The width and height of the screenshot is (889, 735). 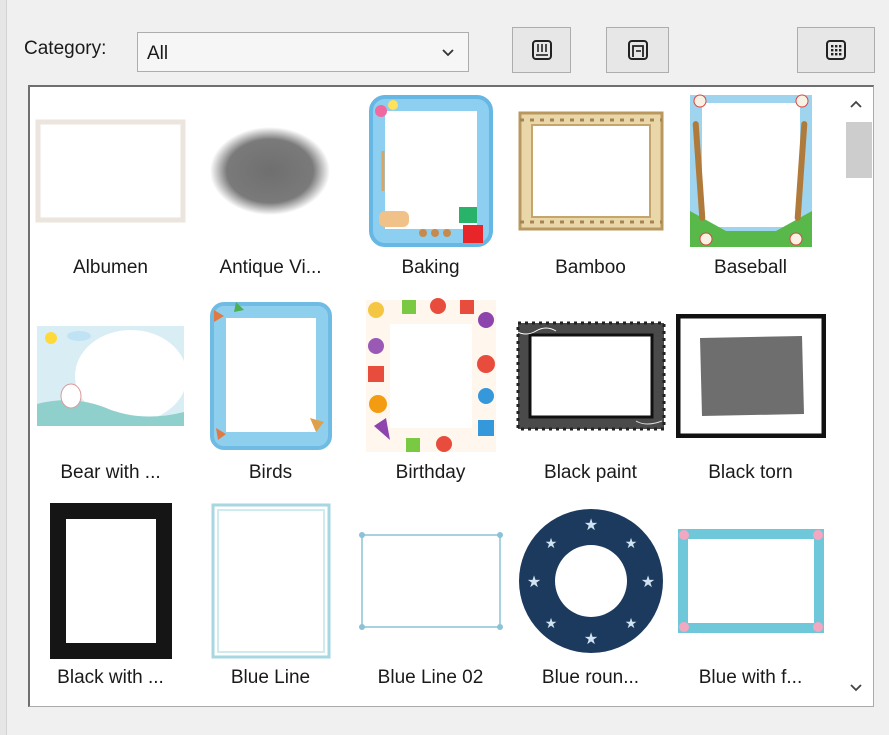 I want to click on blue-with-flowers-frame-thumbnail, so click(x=750, y=581).